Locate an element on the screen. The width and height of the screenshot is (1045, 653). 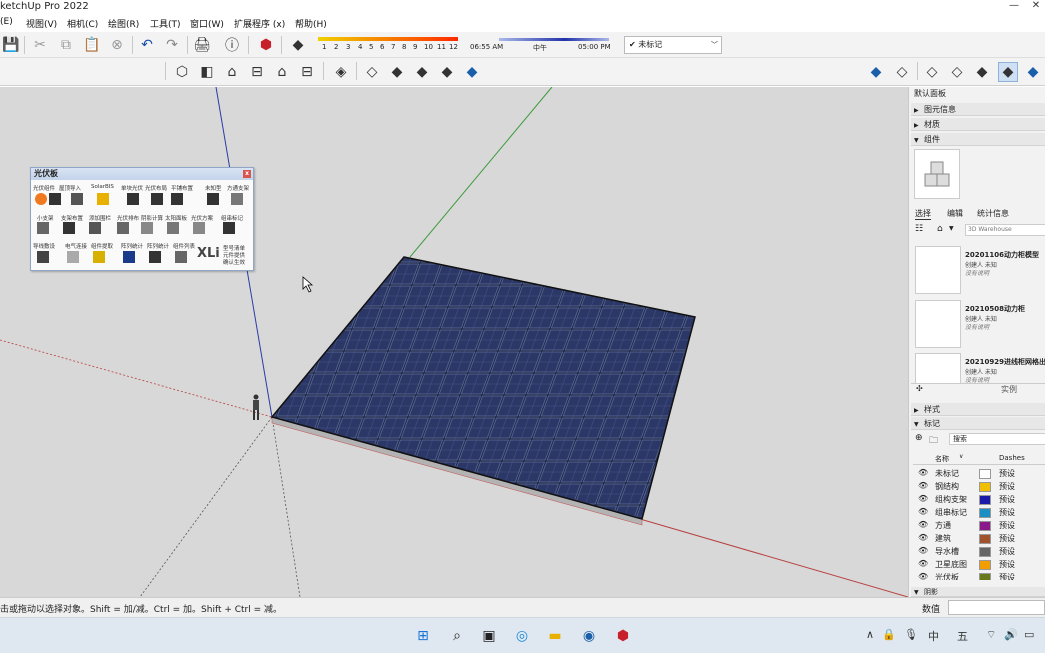
pv-electrical-icon is located at coordinates (73, 257).